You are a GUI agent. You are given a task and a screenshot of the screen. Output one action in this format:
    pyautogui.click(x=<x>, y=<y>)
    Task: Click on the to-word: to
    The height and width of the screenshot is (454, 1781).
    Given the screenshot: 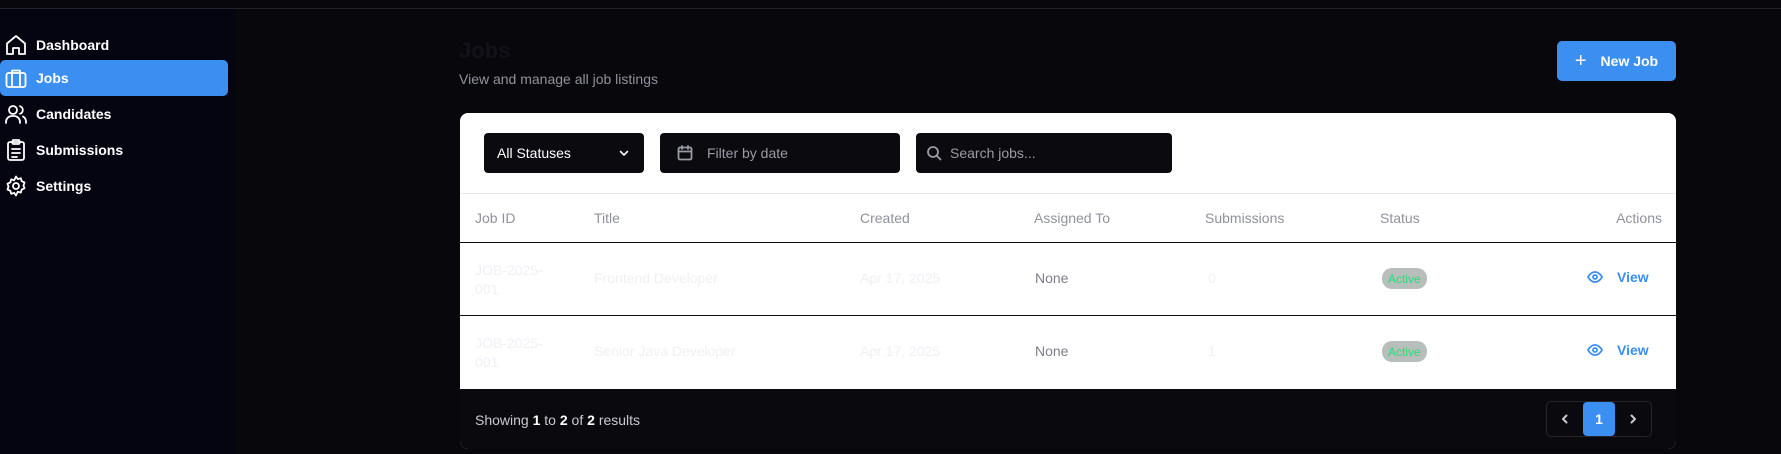 What is the action you would take?
    pyautogui.click(x=550, y=420)
    